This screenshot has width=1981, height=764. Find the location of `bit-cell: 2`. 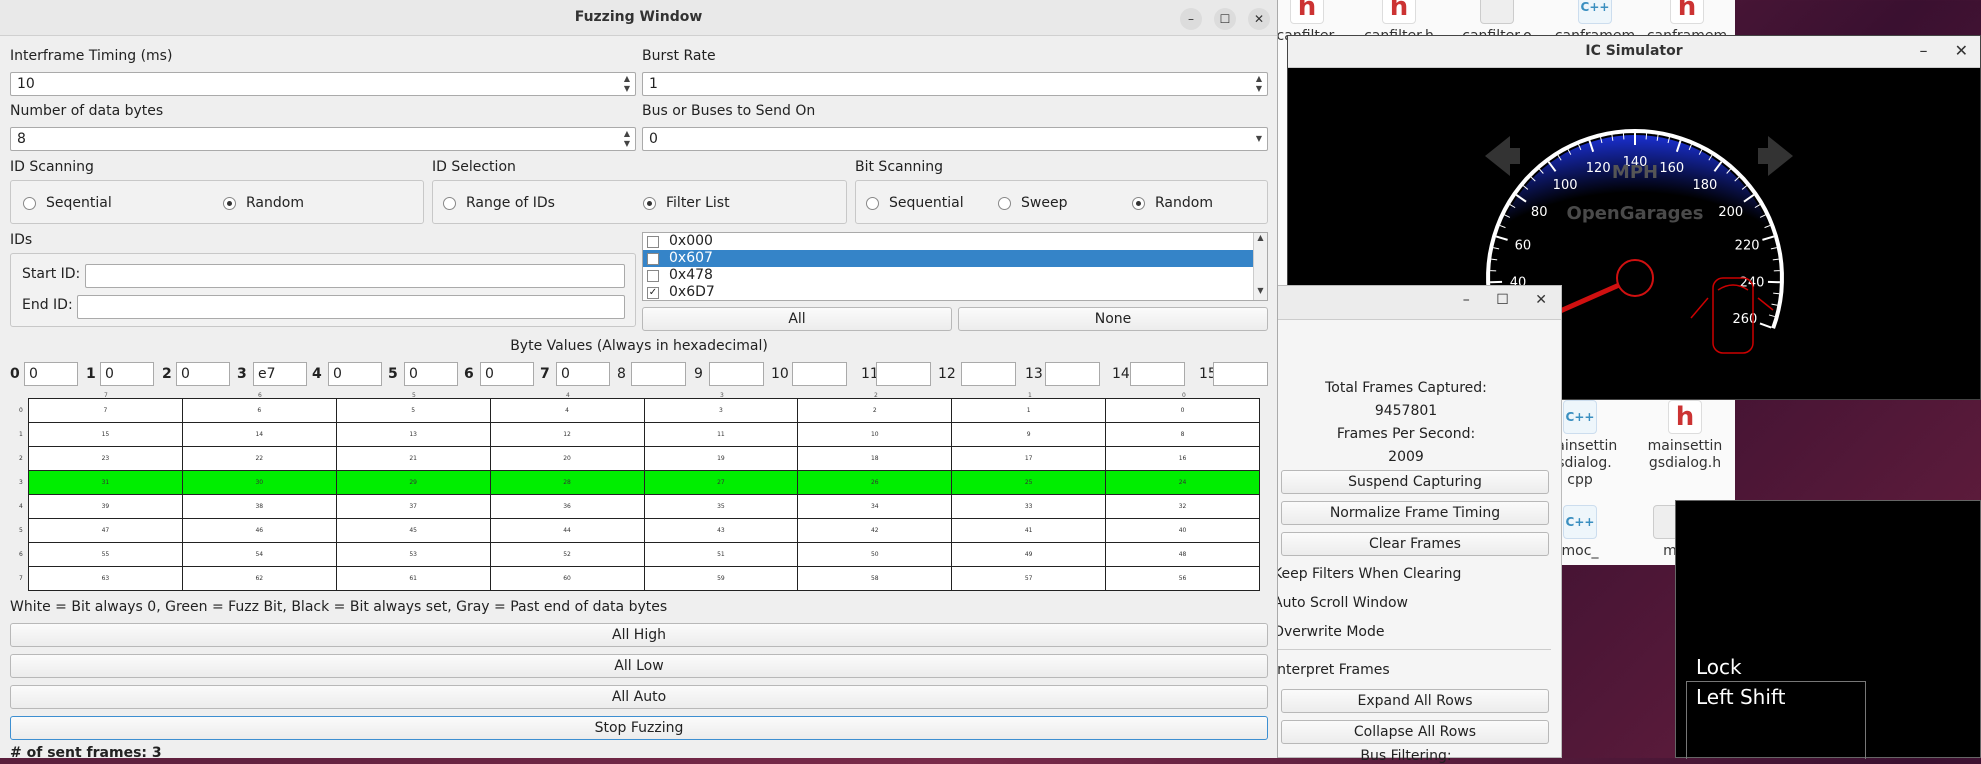

bit-cell: 2 is located at coordinates (875, 411).